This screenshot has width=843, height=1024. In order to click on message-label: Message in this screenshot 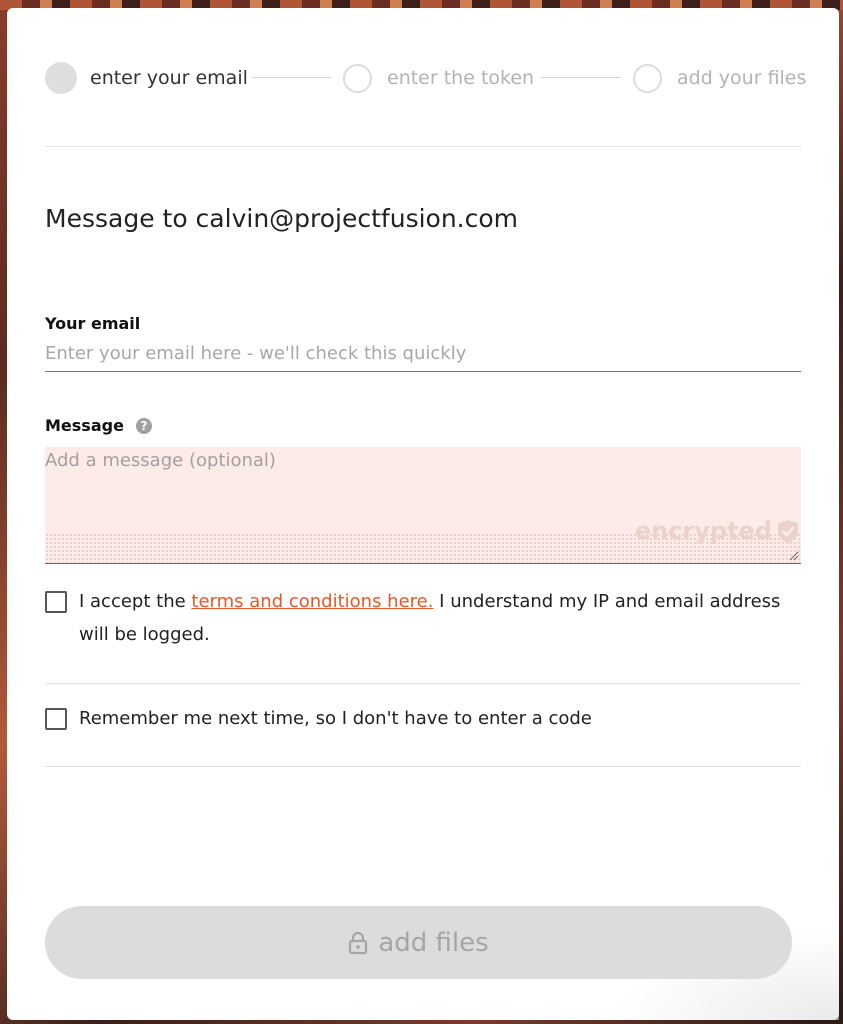, I will do `click(84, 425)`.